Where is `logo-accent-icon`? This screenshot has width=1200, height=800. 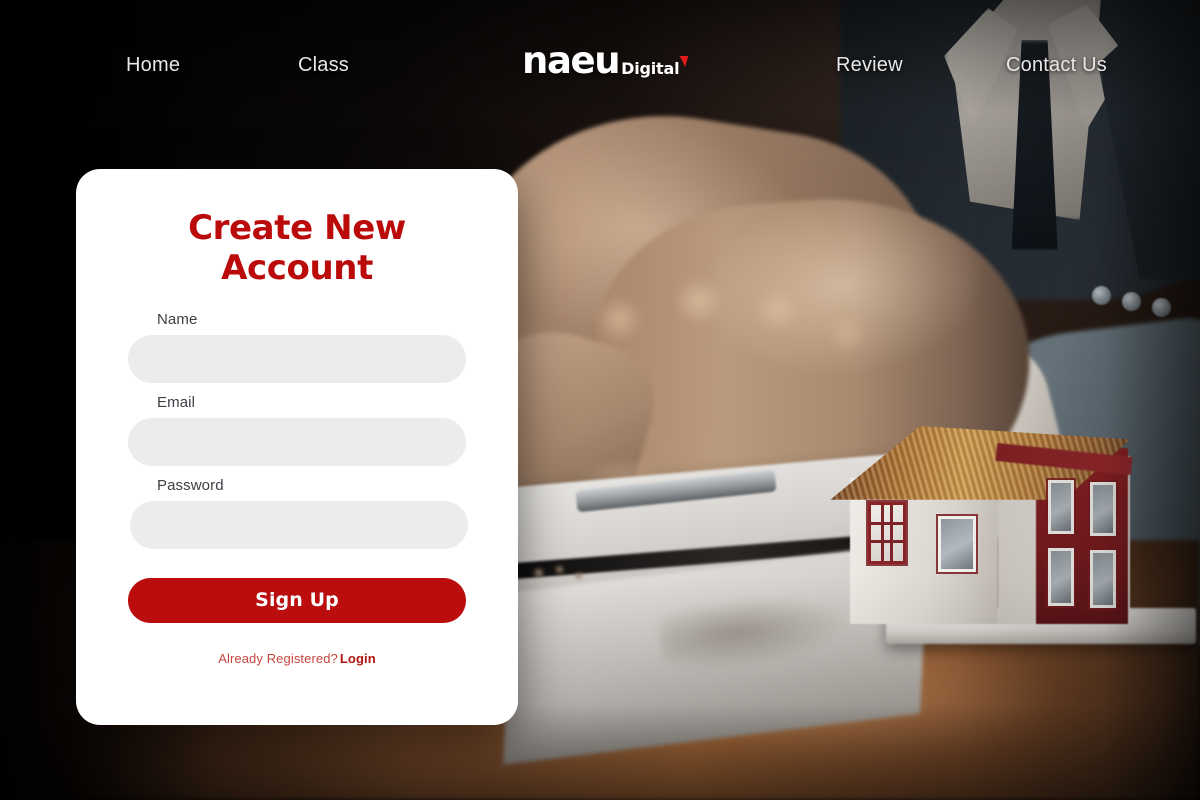 logo-accent-icon is located at coordinates (684, 61).